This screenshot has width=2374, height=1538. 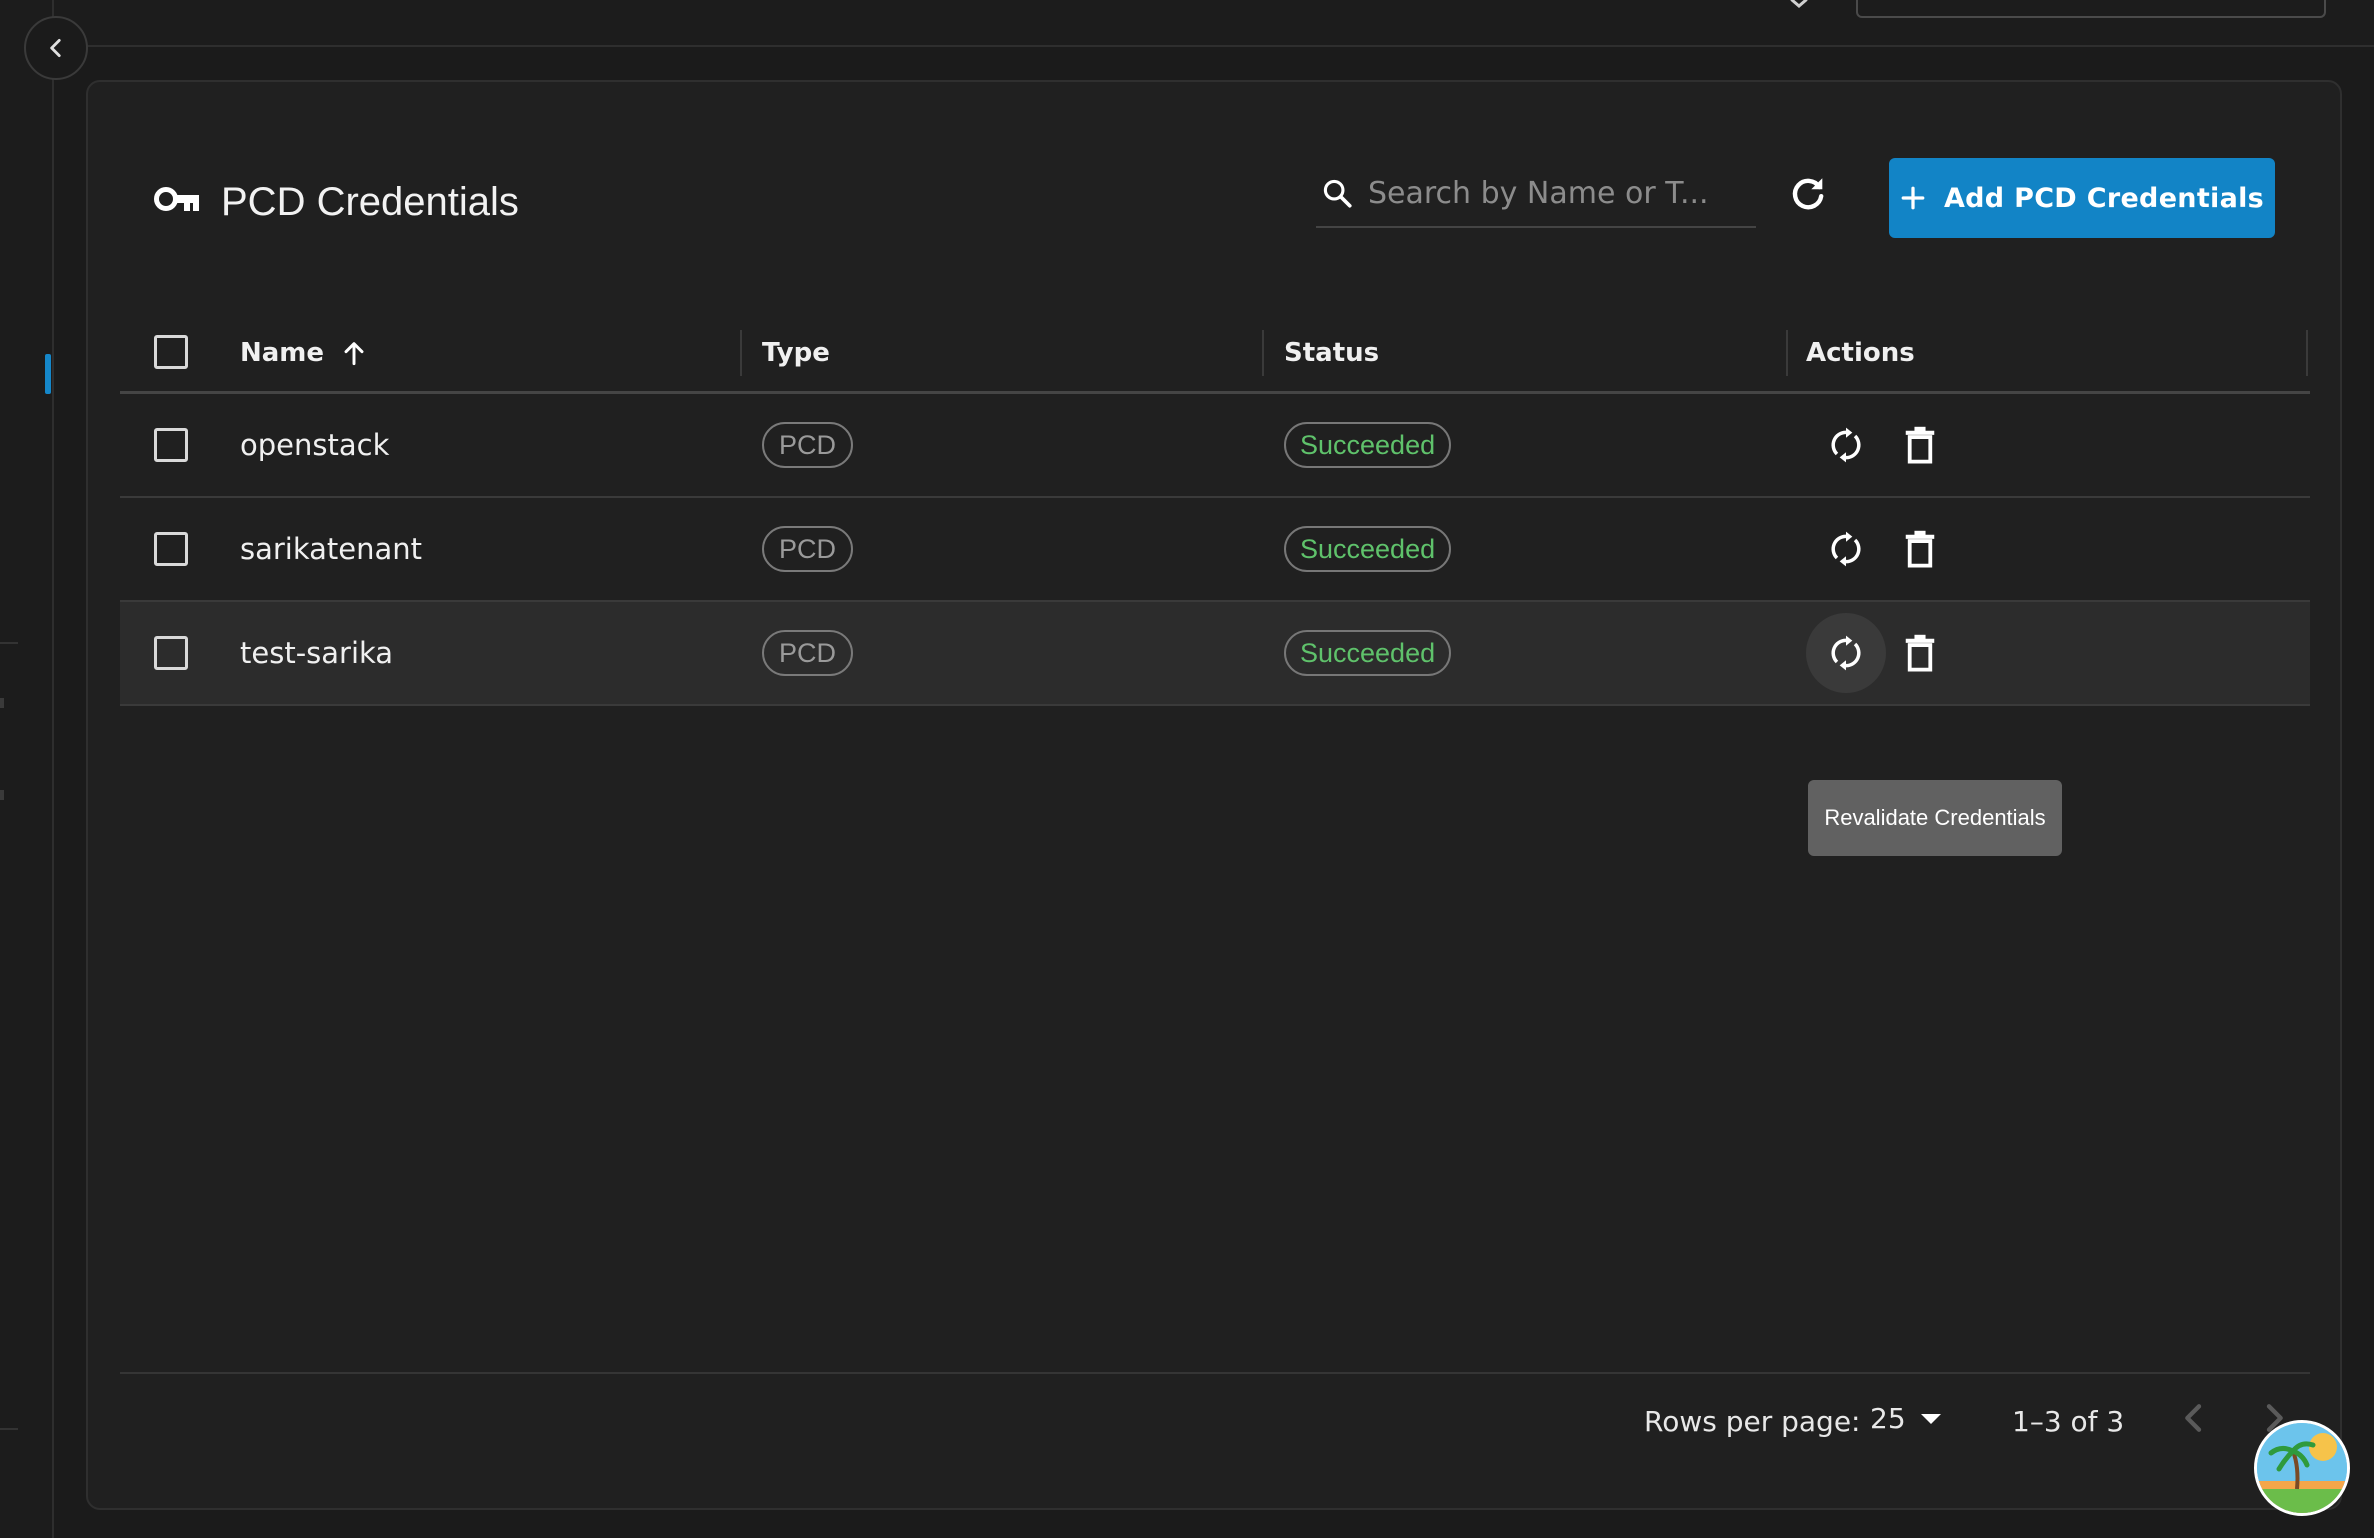 I want to click on add-credentials-label: Add PCD Credentials, so click(x=2104, y=198).